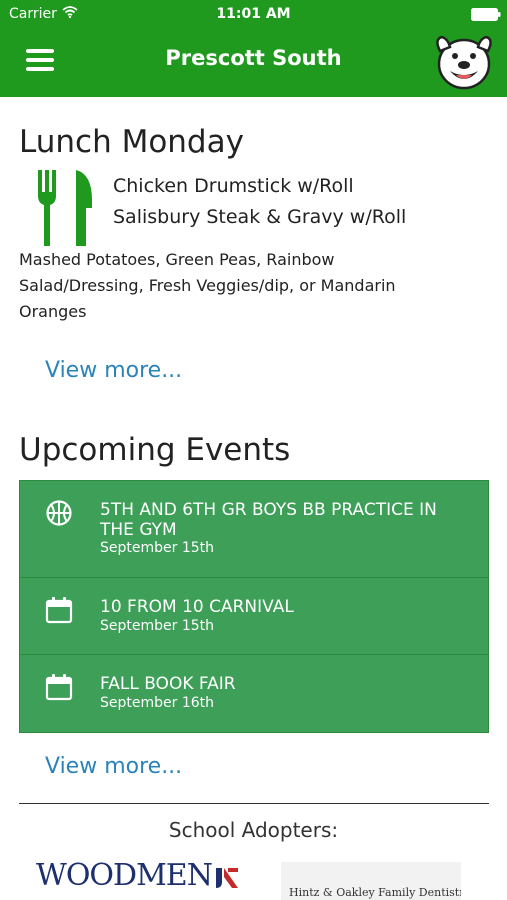 This screenshot has height=900, width=507. I want to click on battery-icon, so click(486, 14).